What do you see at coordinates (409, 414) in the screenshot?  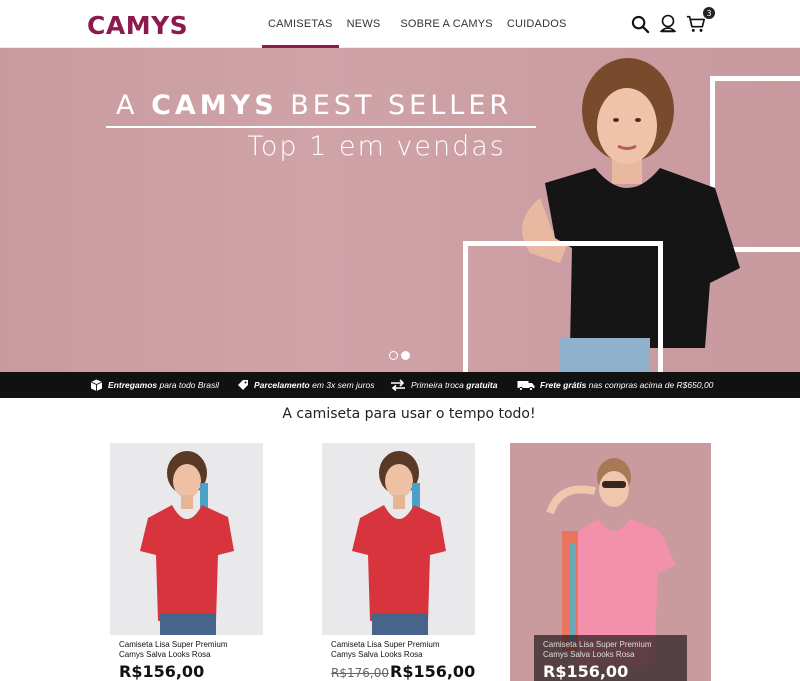 I see `section-title: A camiseta para usar o tempo todo!` at bounding box center [409, 414].